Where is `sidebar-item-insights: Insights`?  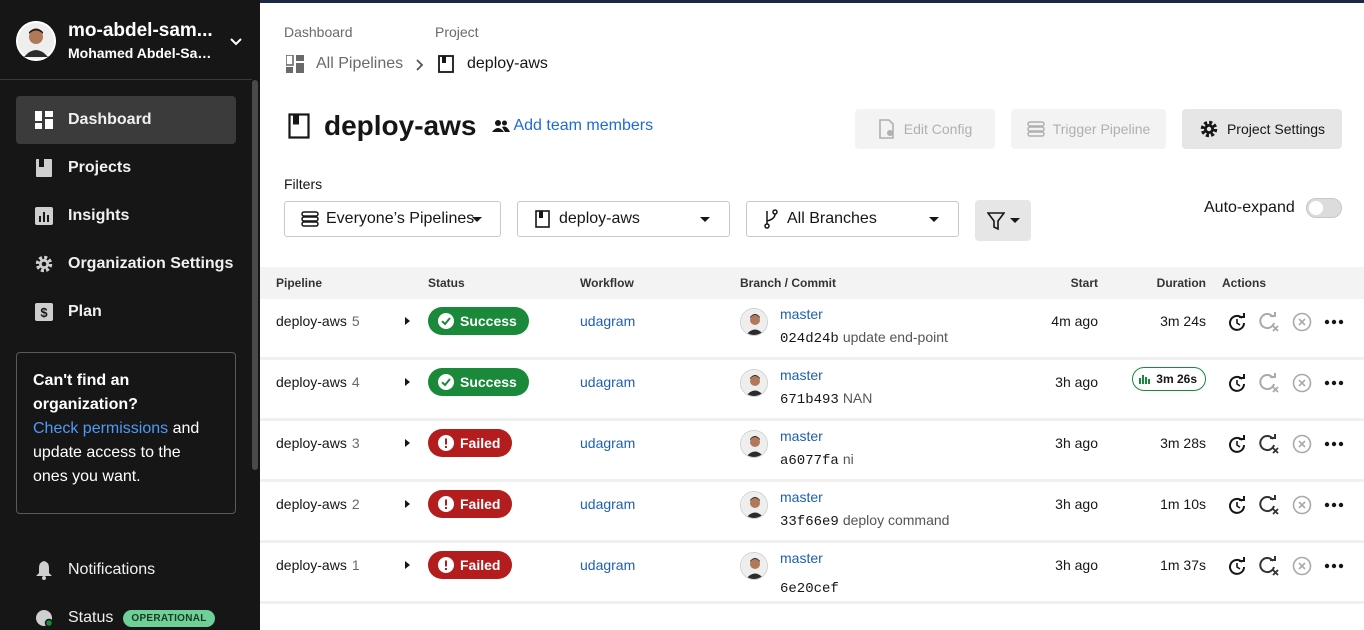
sidebar-item-insights: Insights is located at coordinates (126, 216).